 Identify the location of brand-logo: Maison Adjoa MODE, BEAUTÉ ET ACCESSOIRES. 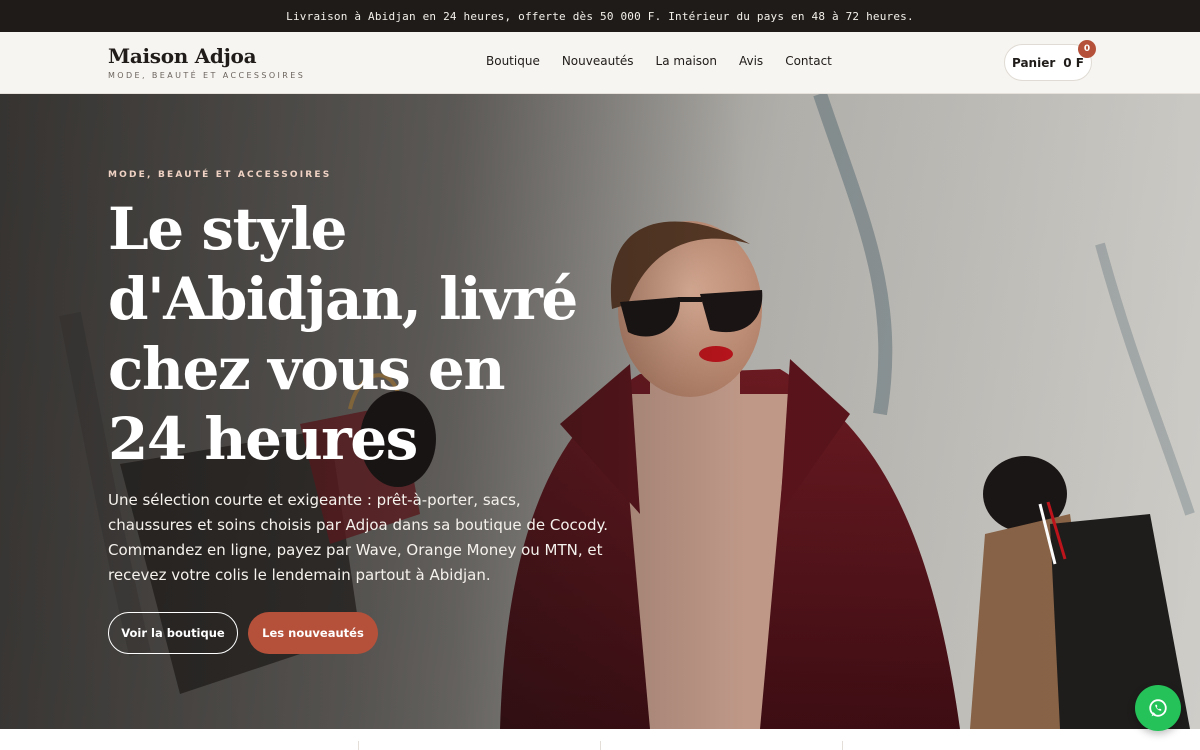
(206, 62).